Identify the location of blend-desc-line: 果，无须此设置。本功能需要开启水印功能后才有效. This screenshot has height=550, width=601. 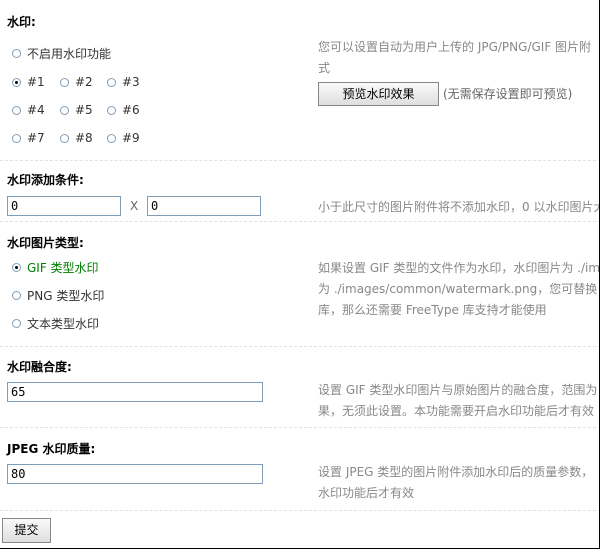
(456, 411).